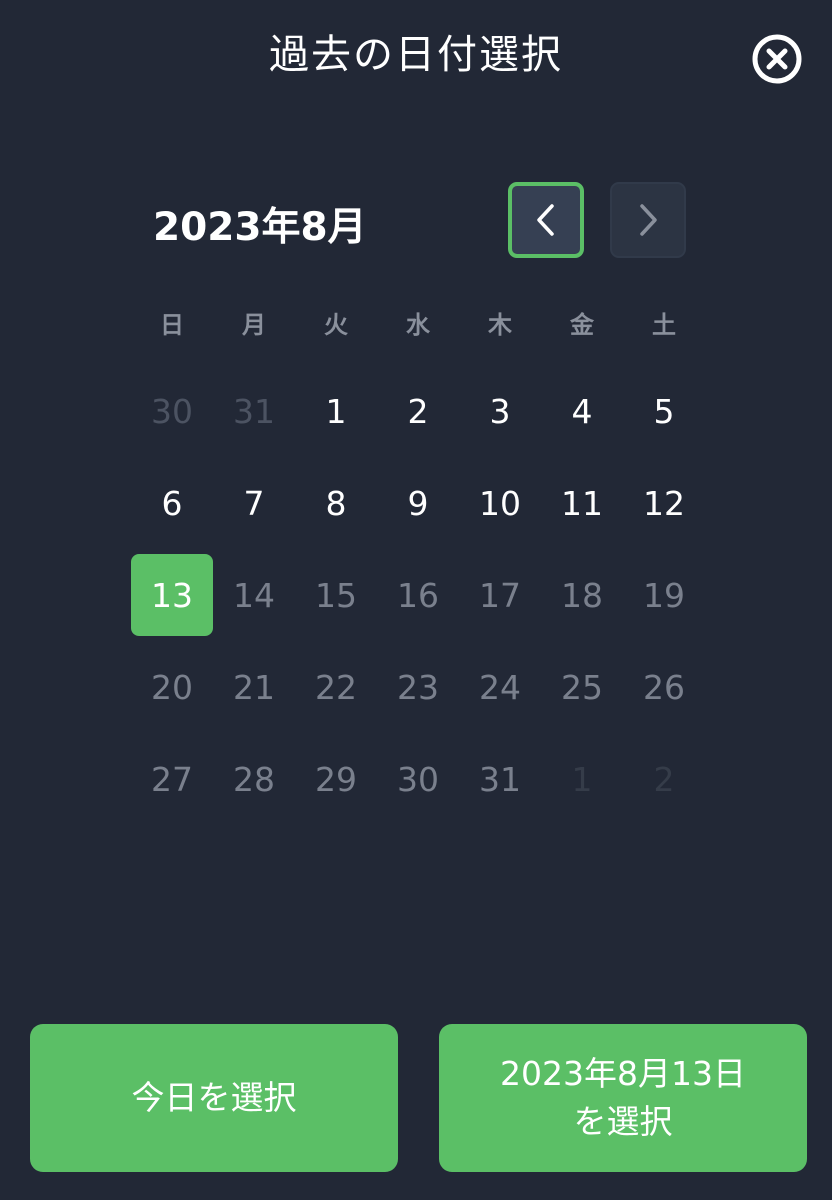 Image resolution: width=832 pixels, height=1200 pixels. Describe the element at coordinates (582, 325) in the screenshot. I see `weekday-fri: 金` at that location.